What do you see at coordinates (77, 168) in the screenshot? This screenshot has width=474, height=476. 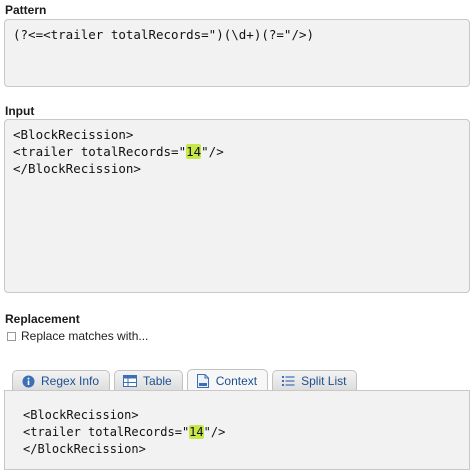 I see `input-line-text: </BlockRecission>` at bounding box center [77, 168].